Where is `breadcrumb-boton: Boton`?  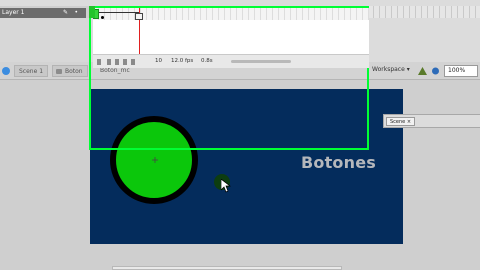
breadcrumb-boton: Boton is located at coordinates (70, 71).